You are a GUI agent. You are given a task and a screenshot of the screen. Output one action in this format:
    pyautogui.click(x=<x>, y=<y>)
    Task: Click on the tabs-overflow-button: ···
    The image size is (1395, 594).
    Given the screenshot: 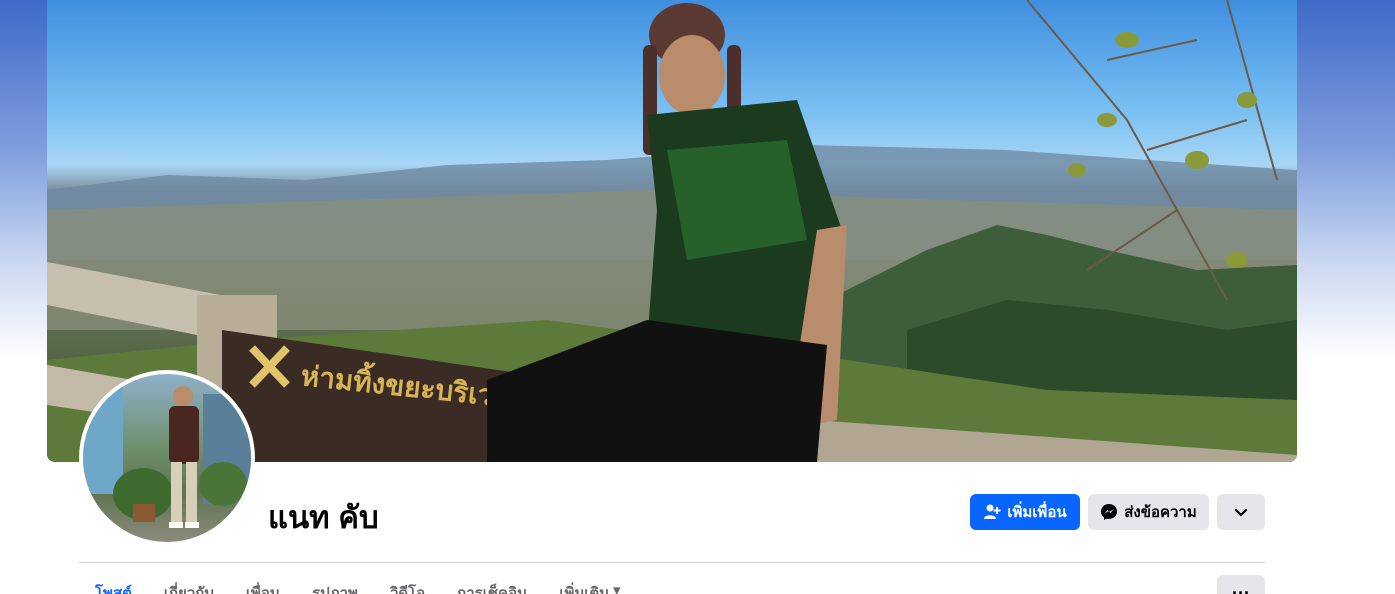 What is the action you would take?
    pyautogui.click(x=1241, y=584)
    